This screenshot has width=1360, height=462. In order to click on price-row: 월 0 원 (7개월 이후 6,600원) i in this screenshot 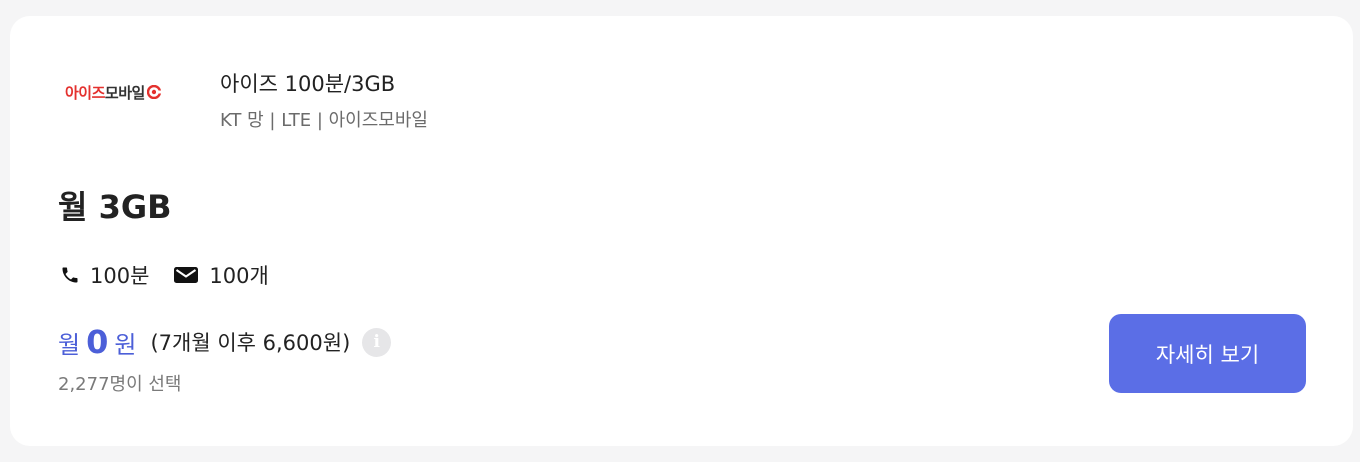, I will do `click(225, 342)`.